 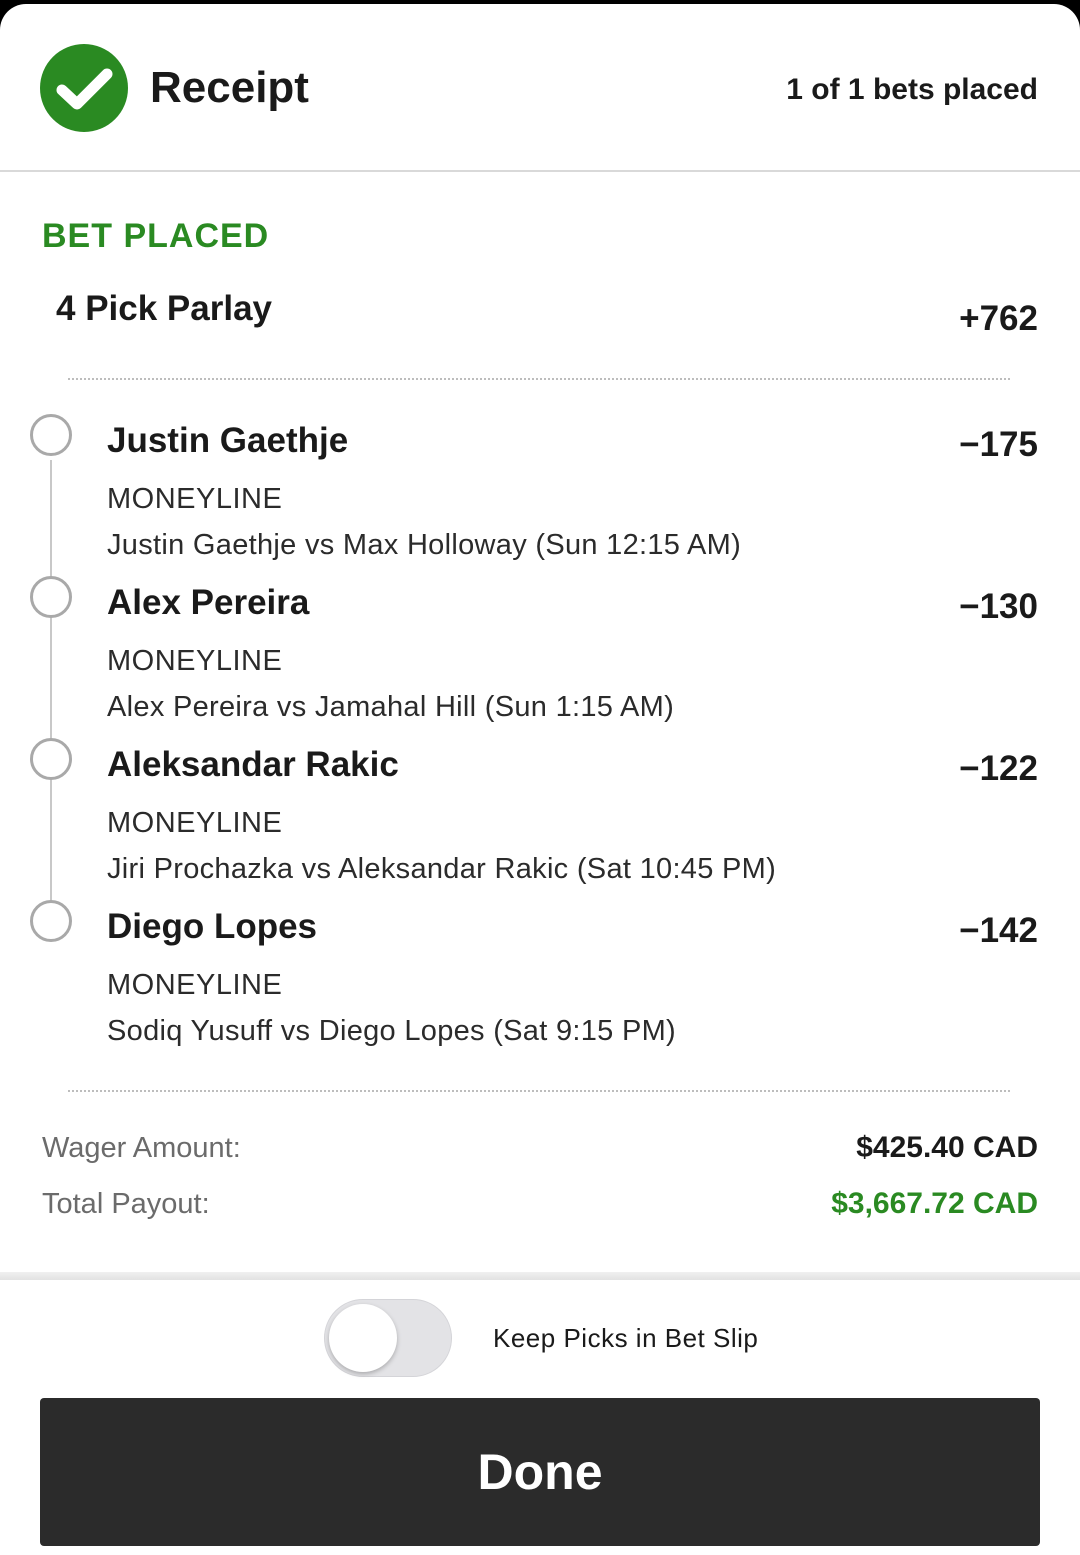 I want to click on check-circle-icon, so click(x=84, y=88).